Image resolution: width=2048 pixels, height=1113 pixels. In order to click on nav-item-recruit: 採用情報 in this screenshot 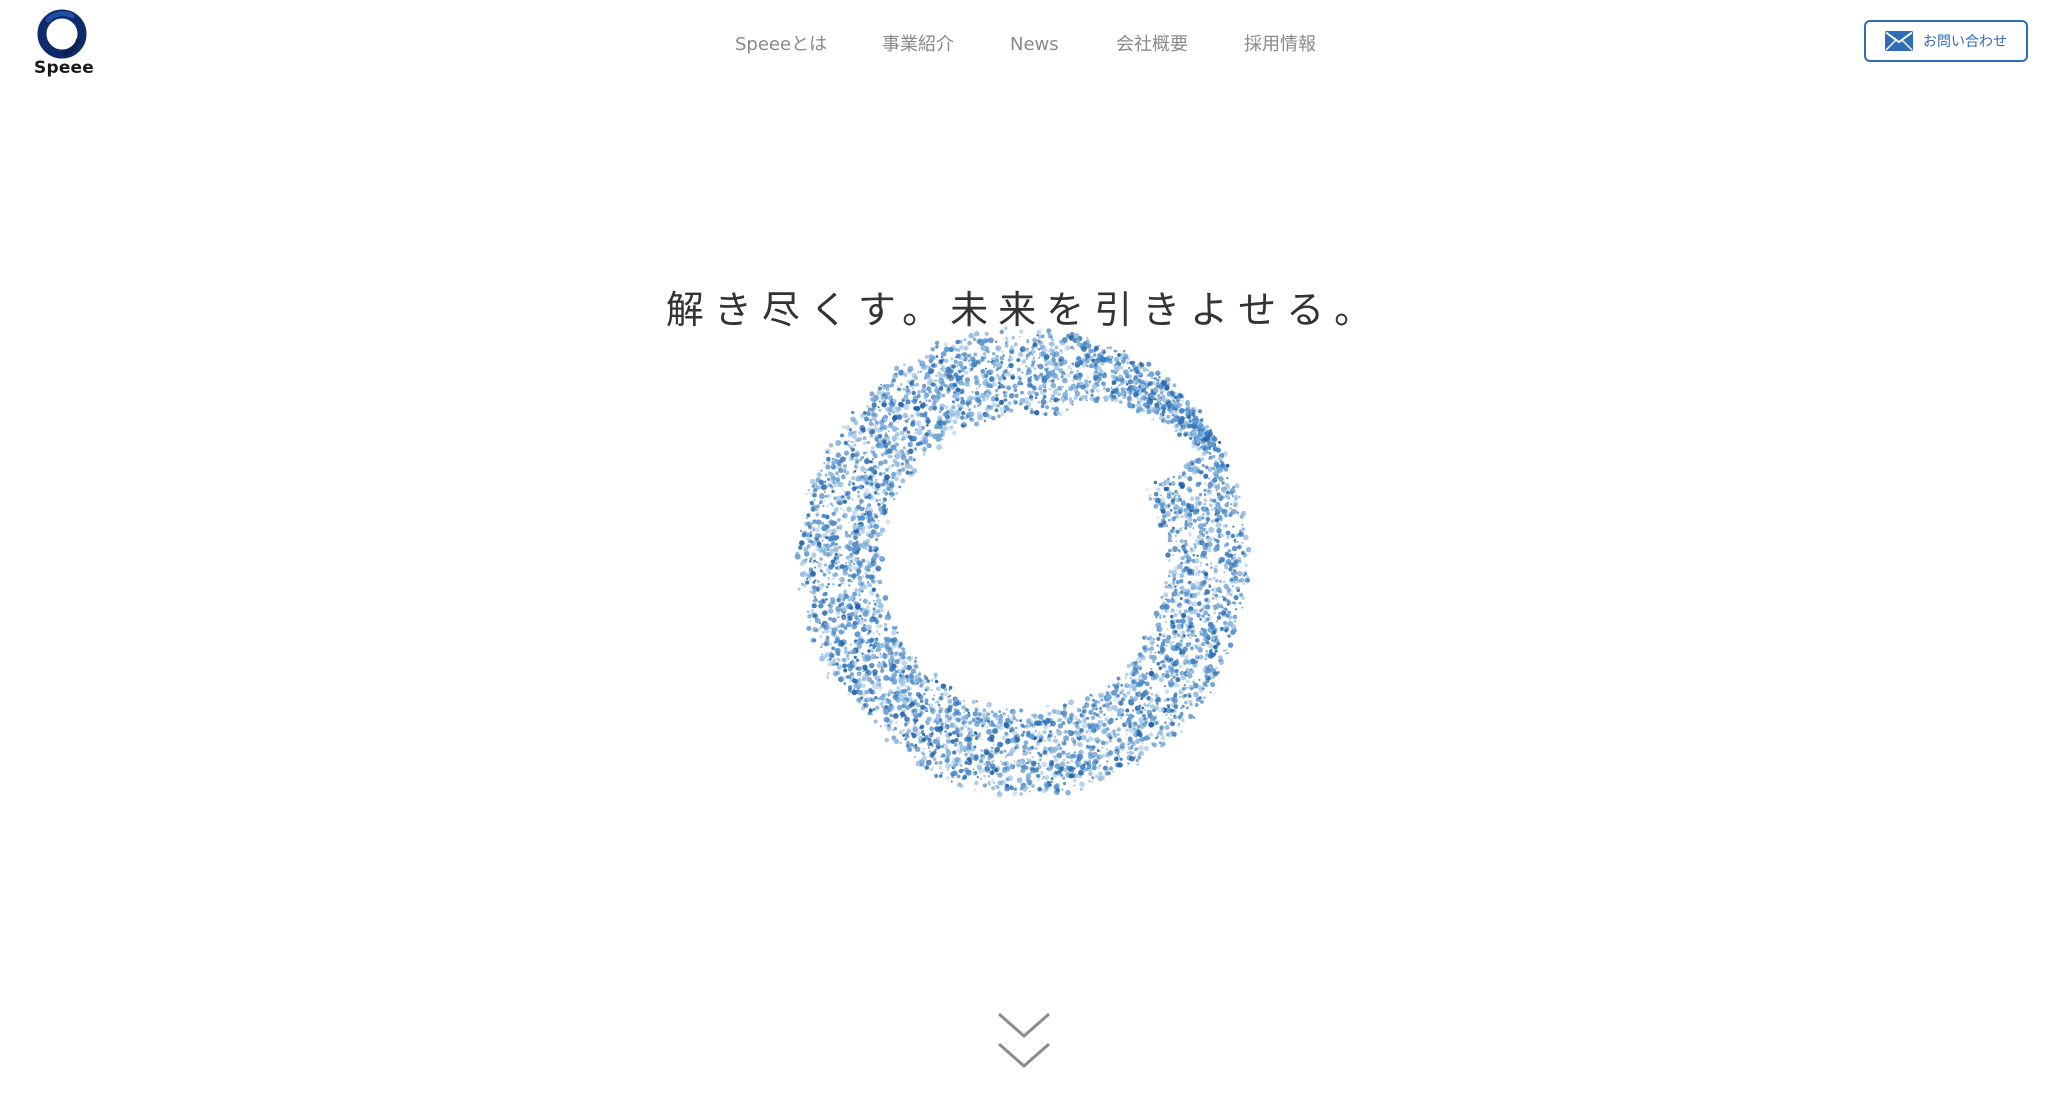, I will do `click(1280, 45)`.